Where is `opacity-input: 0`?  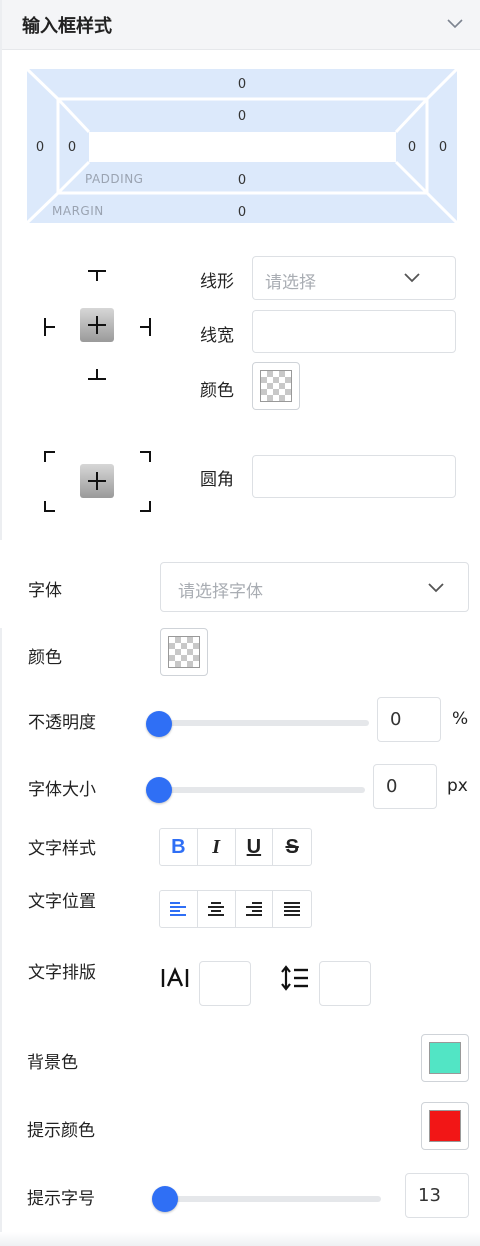 opacity-input: 0 is located at coordinates (409, 719).